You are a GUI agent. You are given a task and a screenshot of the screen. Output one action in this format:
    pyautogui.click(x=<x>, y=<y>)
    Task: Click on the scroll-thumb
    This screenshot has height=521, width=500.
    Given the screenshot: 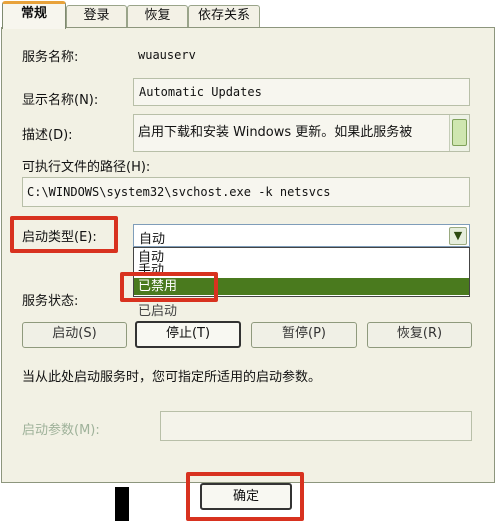 What is the action you would take?
    pyautogui.click(x=459, y=132)
    